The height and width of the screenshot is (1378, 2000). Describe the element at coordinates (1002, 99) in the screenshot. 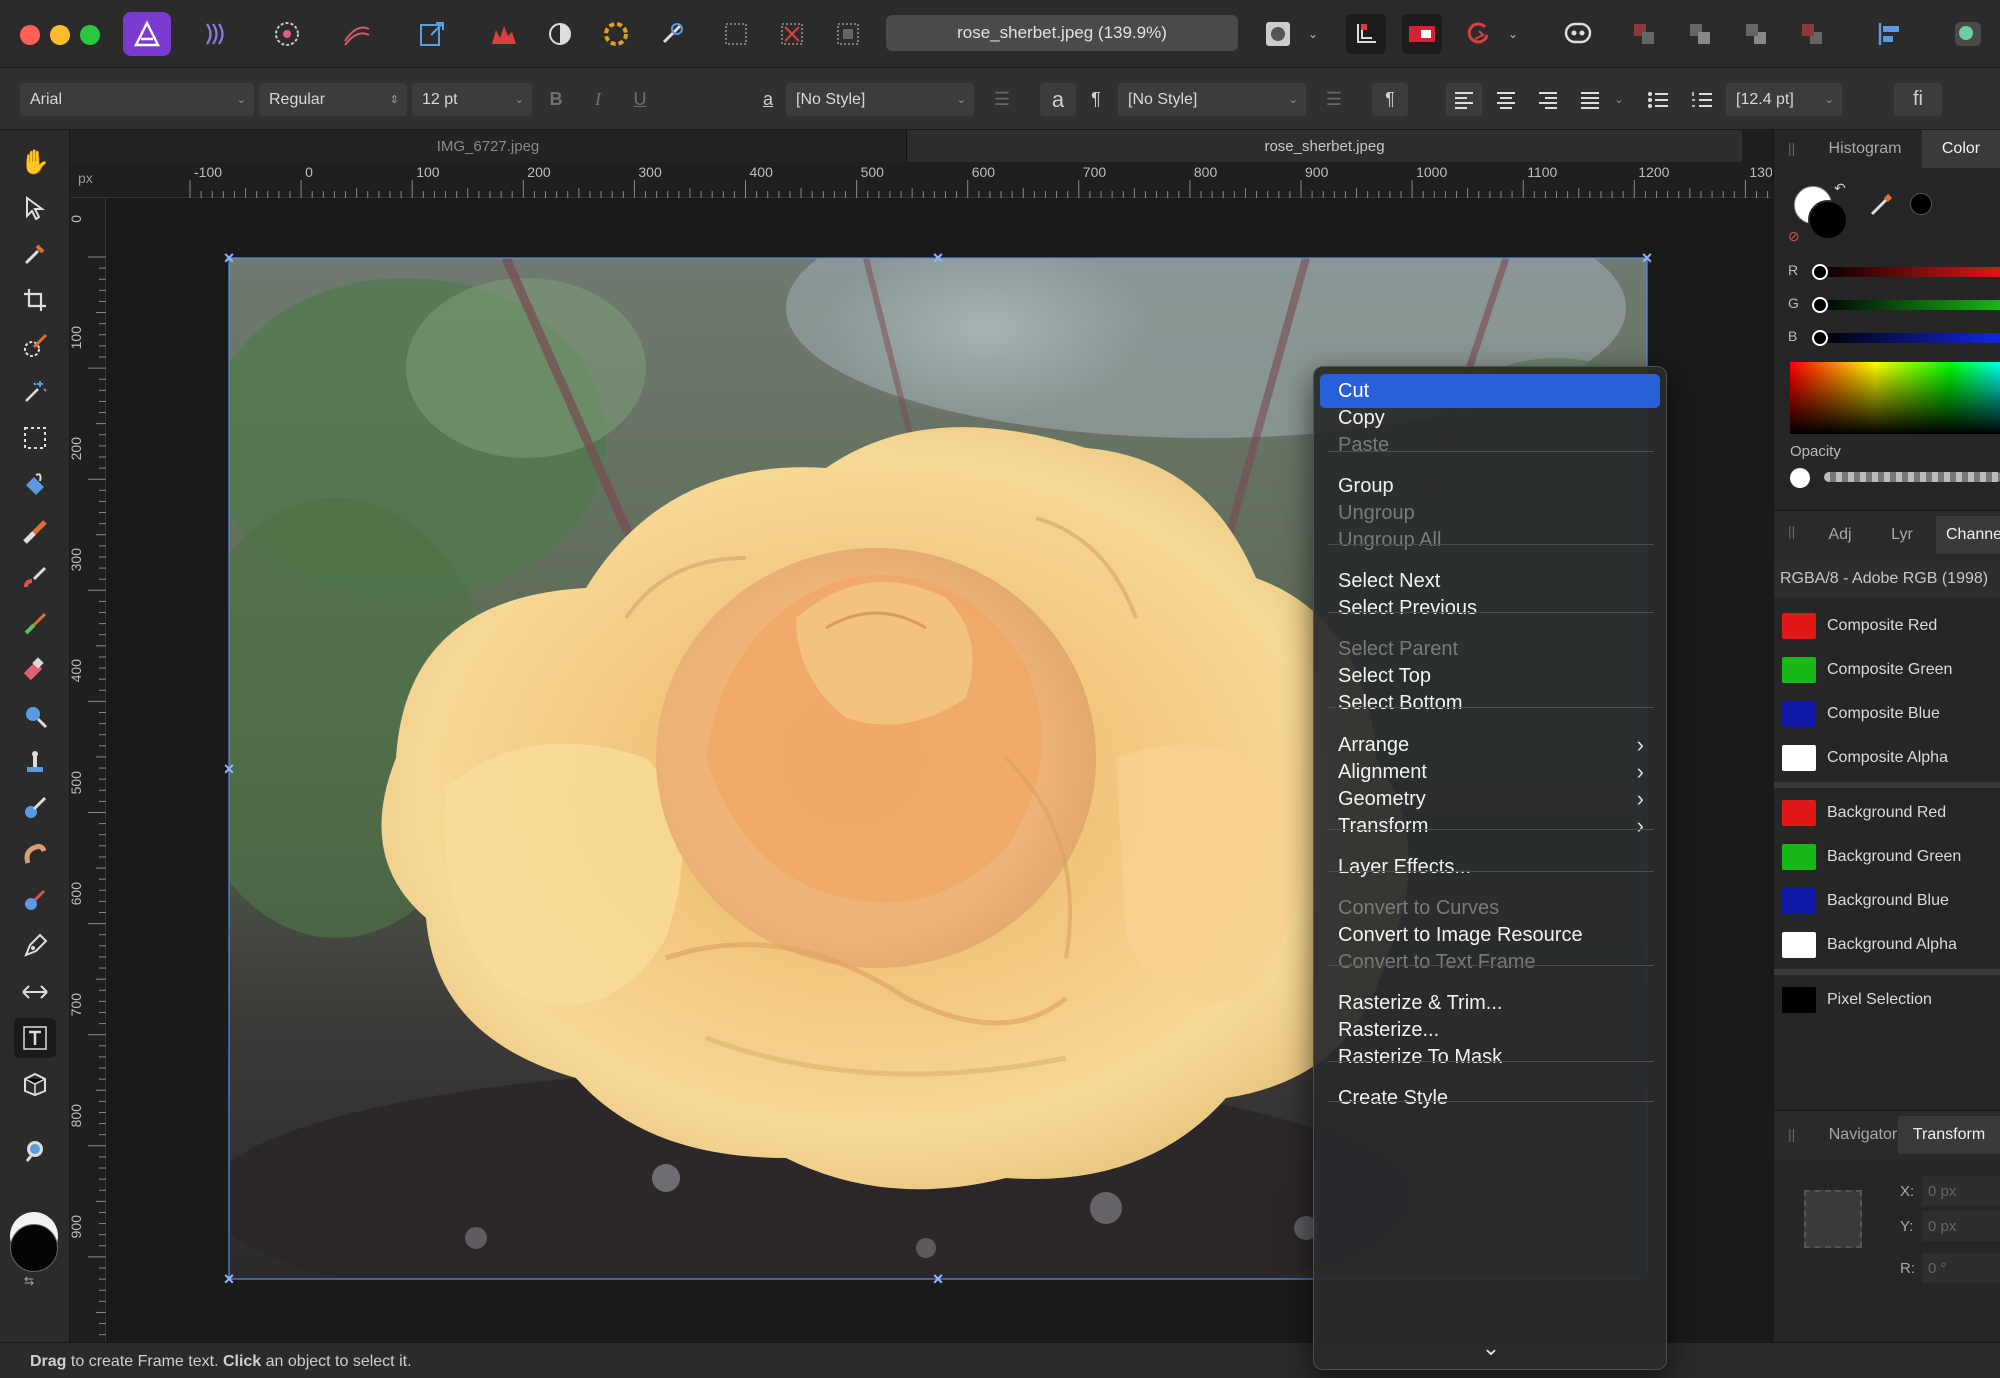

I see `character-style-options-icon: ☰` at that location.